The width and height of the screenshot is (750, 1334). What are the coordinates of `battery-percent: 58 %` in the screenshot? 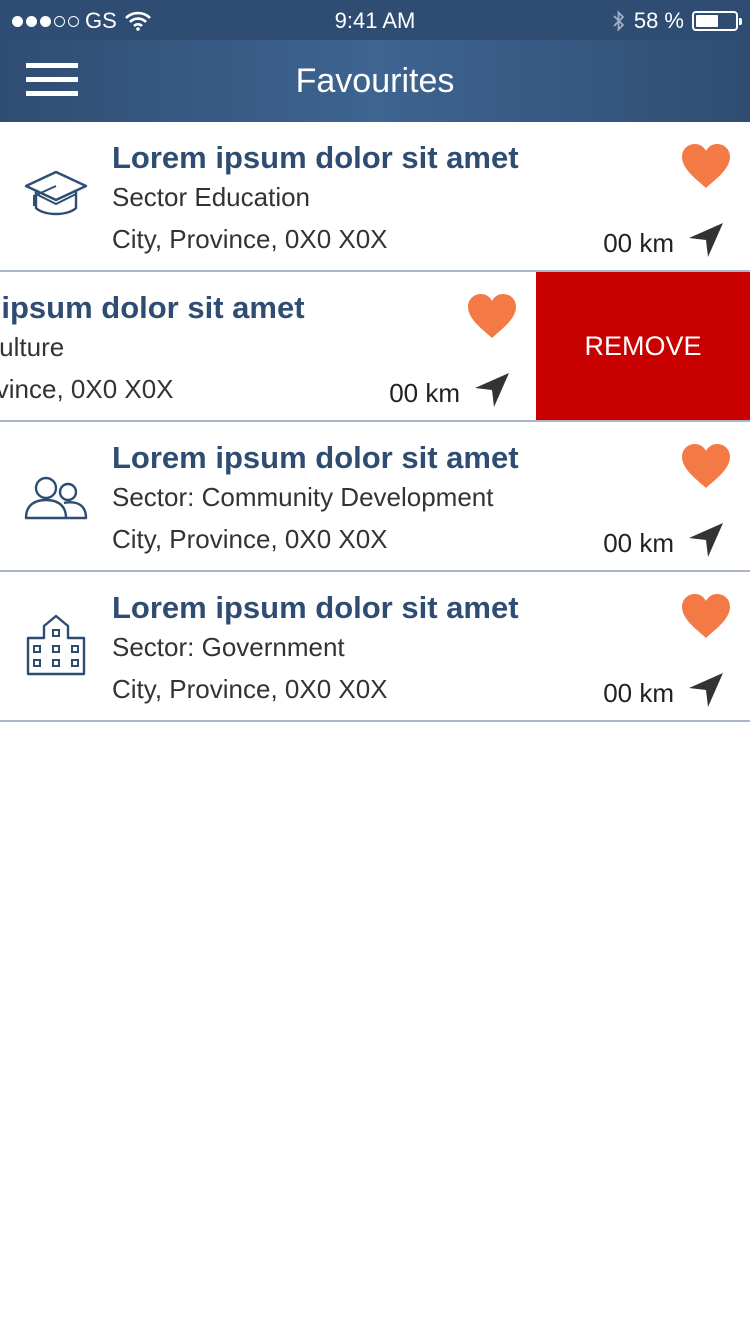 It's located at (658, 20).